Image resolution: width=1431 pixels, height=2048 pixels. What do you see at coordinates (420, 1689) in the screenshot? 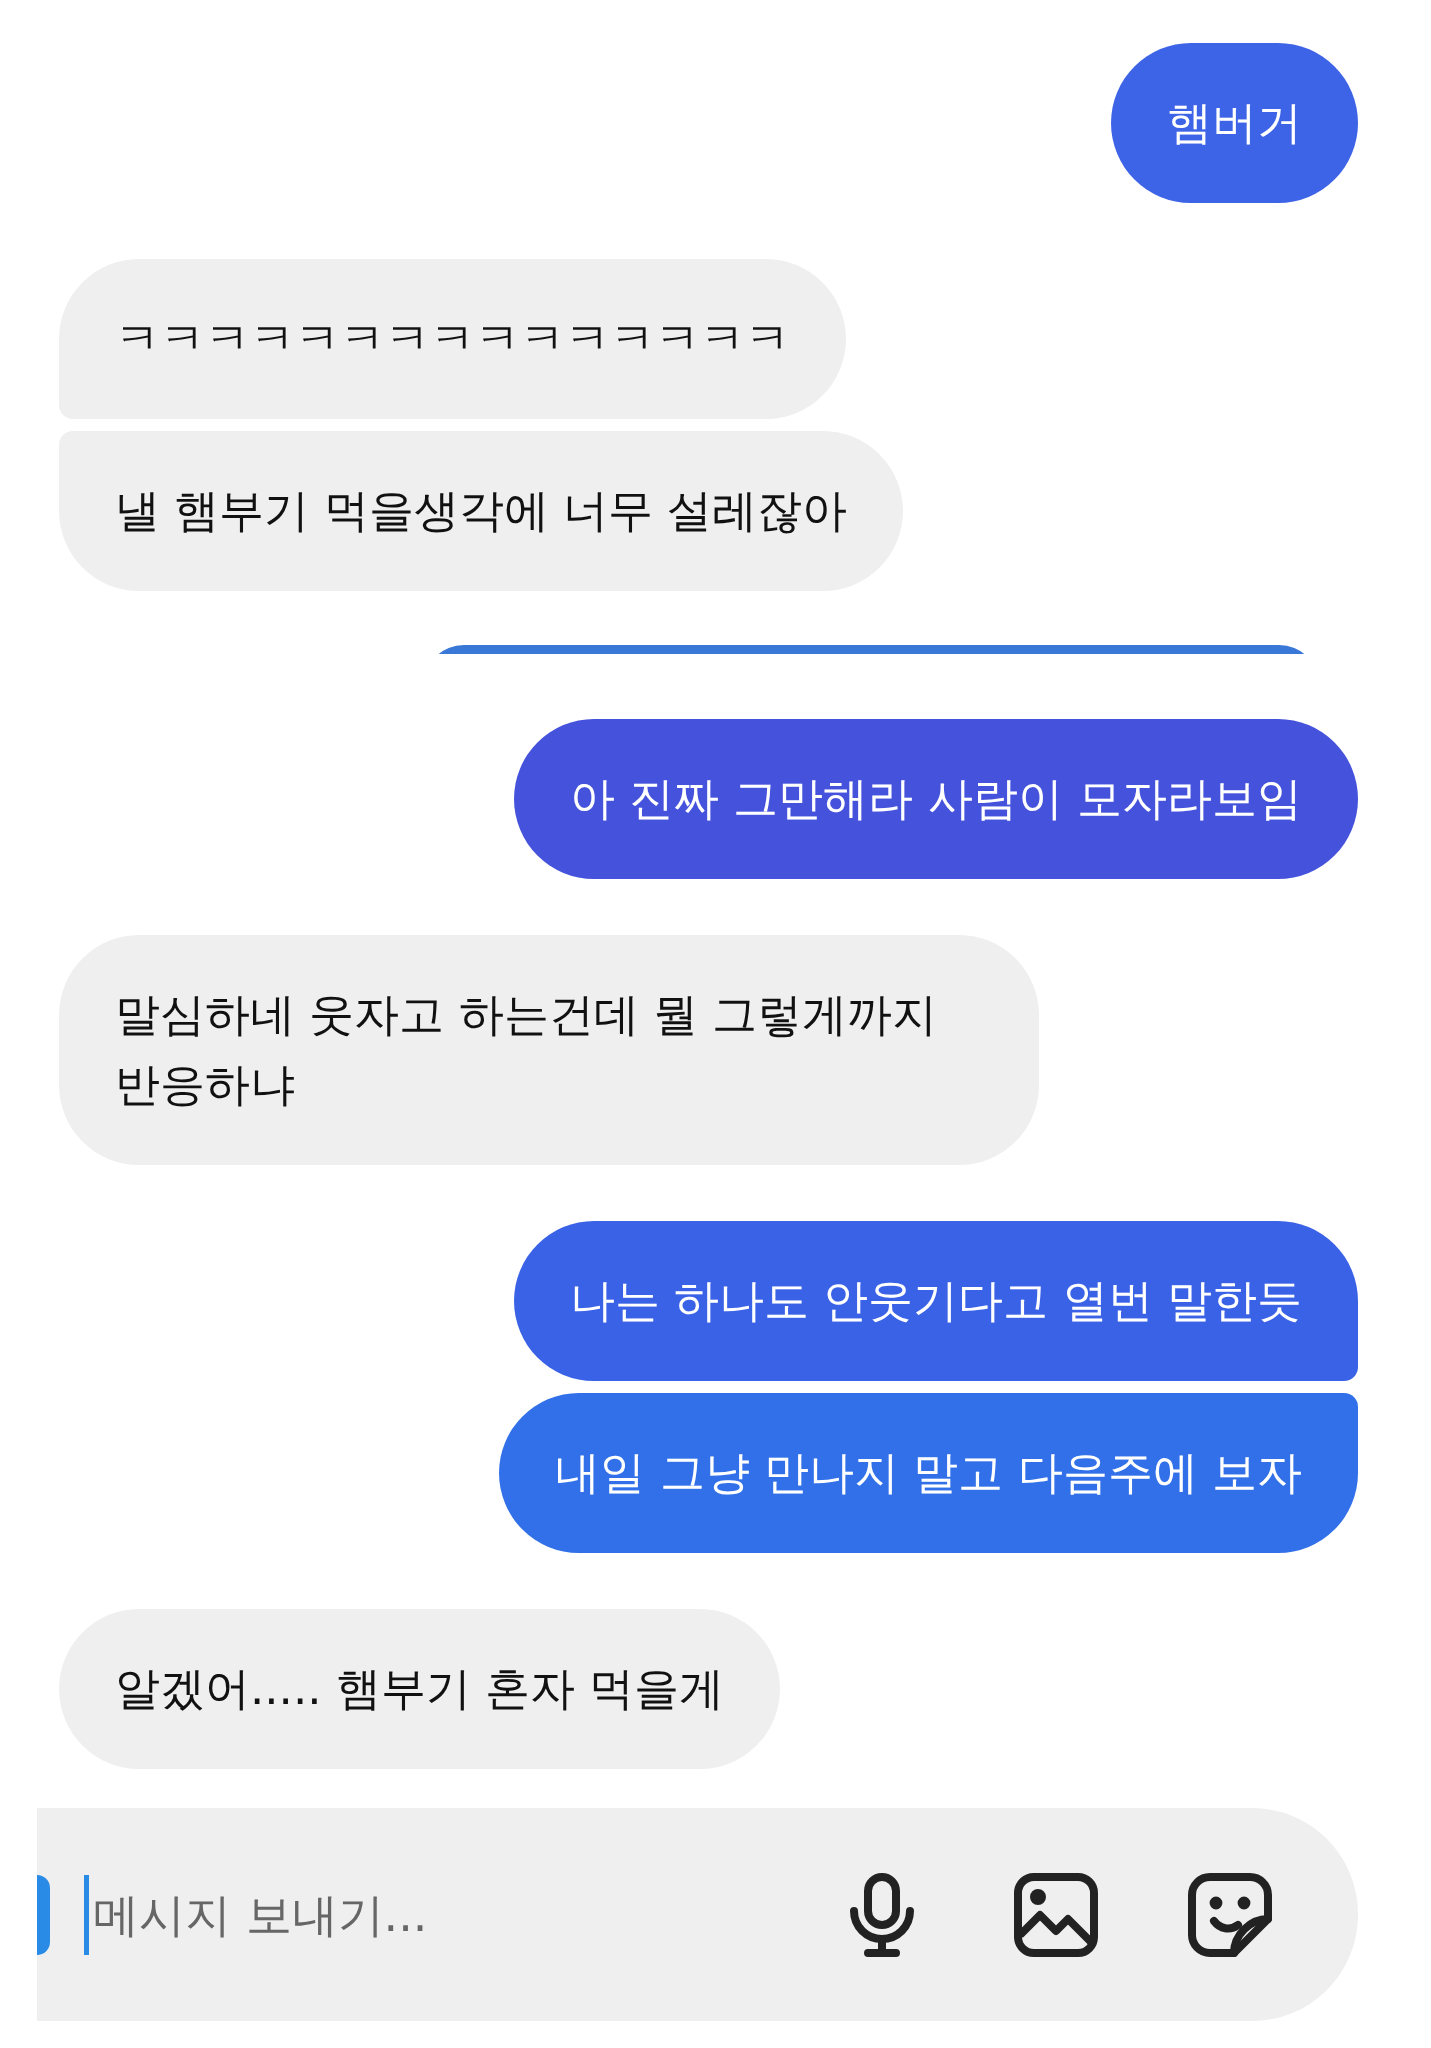
I see `message-bubble: 알겠어..... 햄부기 혼자 먹을게` at bounding box center [420, 1689].